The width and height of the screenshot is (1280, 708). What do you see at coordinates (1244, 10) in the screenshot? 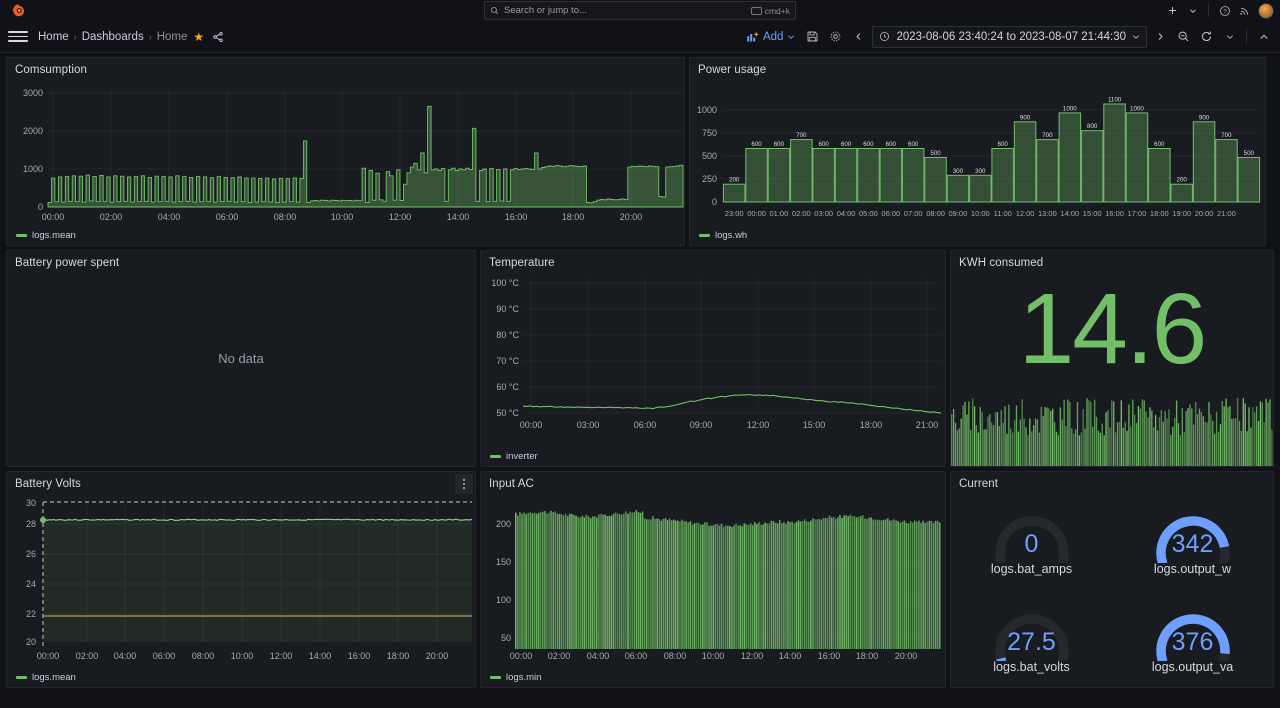
I see `rss-news-icon` at bounding box center [1244, 10].